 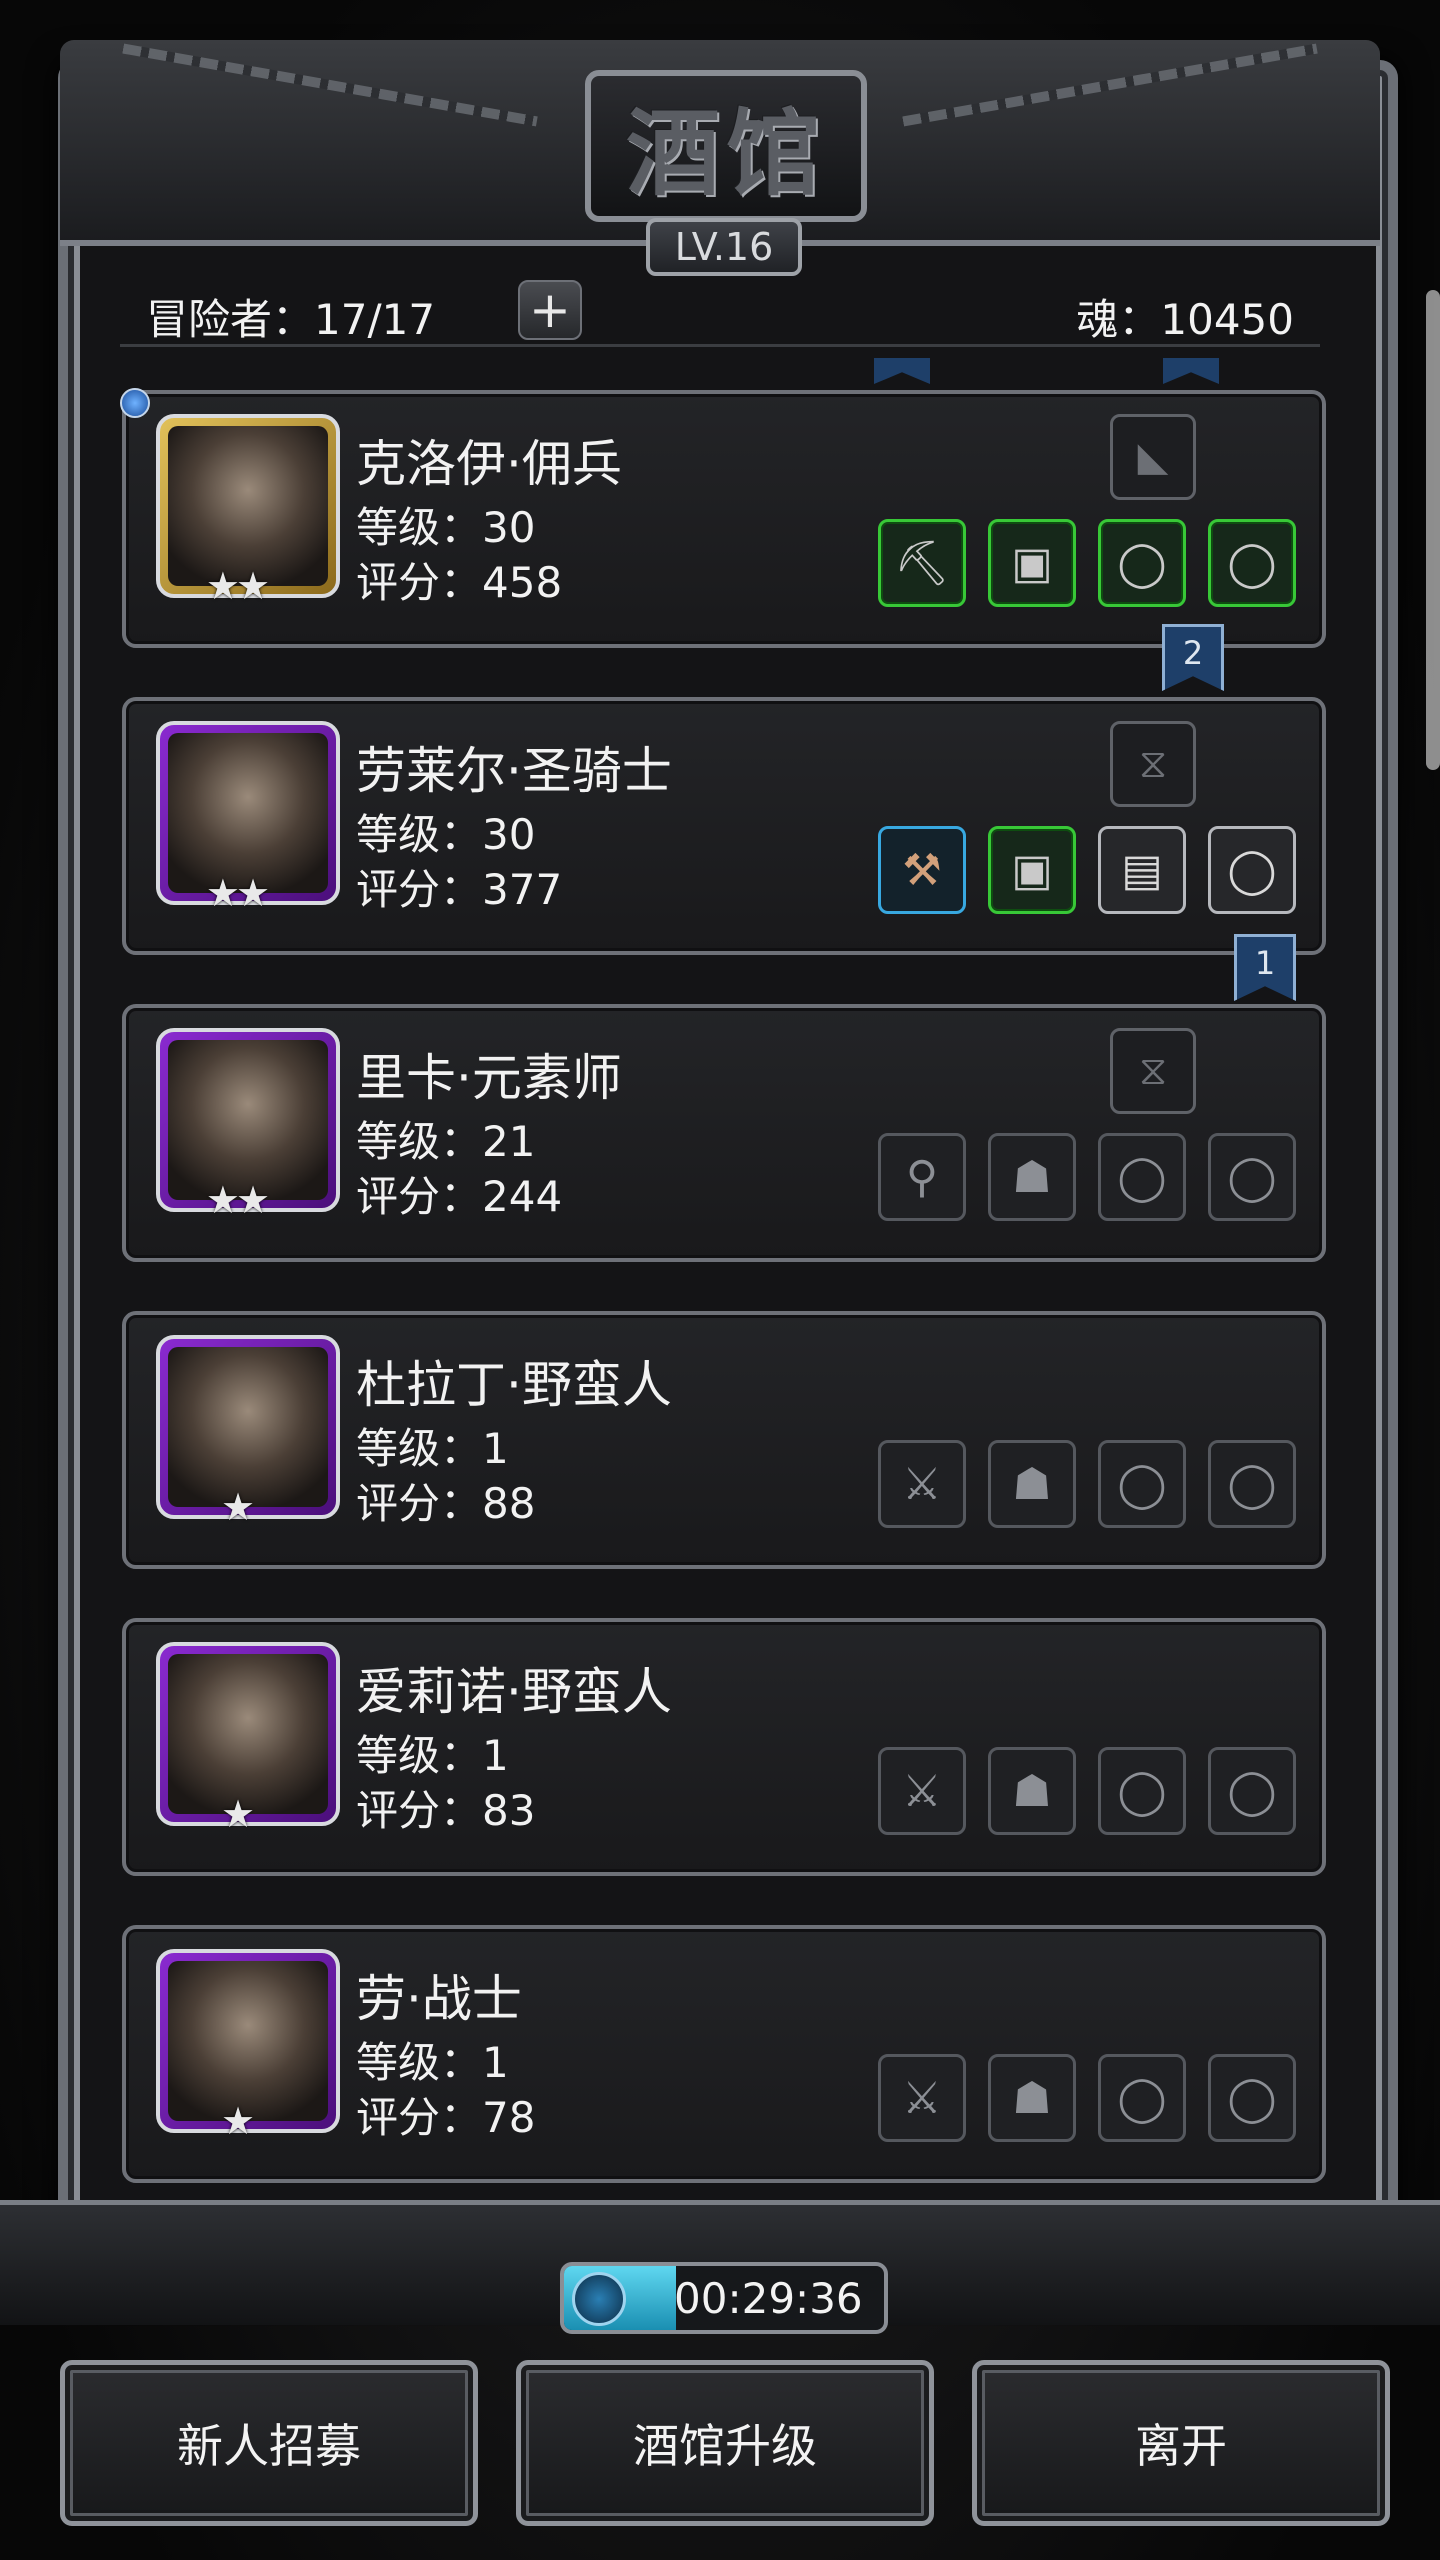 What do you see at coordinates (446, 1503) in the screenshot?
I see `hero-score: 评分：88` at bounding box center [446, 1503].